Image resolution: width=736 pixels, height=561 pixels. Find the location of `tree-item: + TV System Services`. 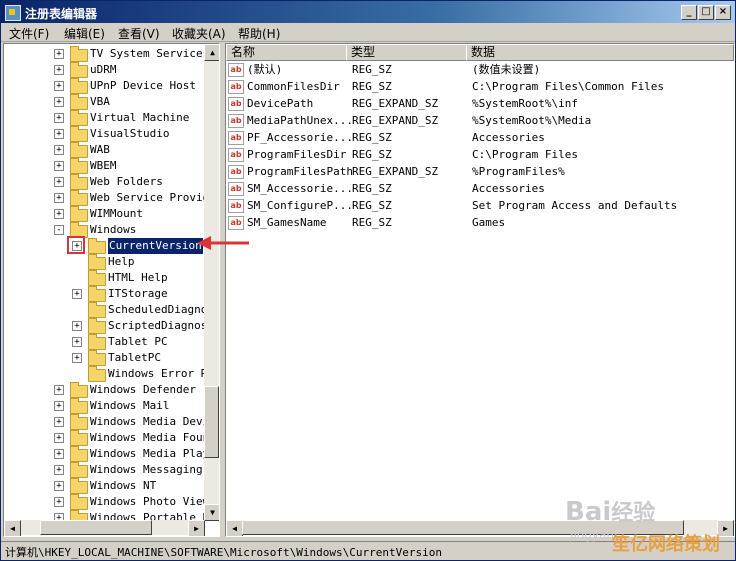

tree-item: + TV System Services is located at coordinates (106, 54).